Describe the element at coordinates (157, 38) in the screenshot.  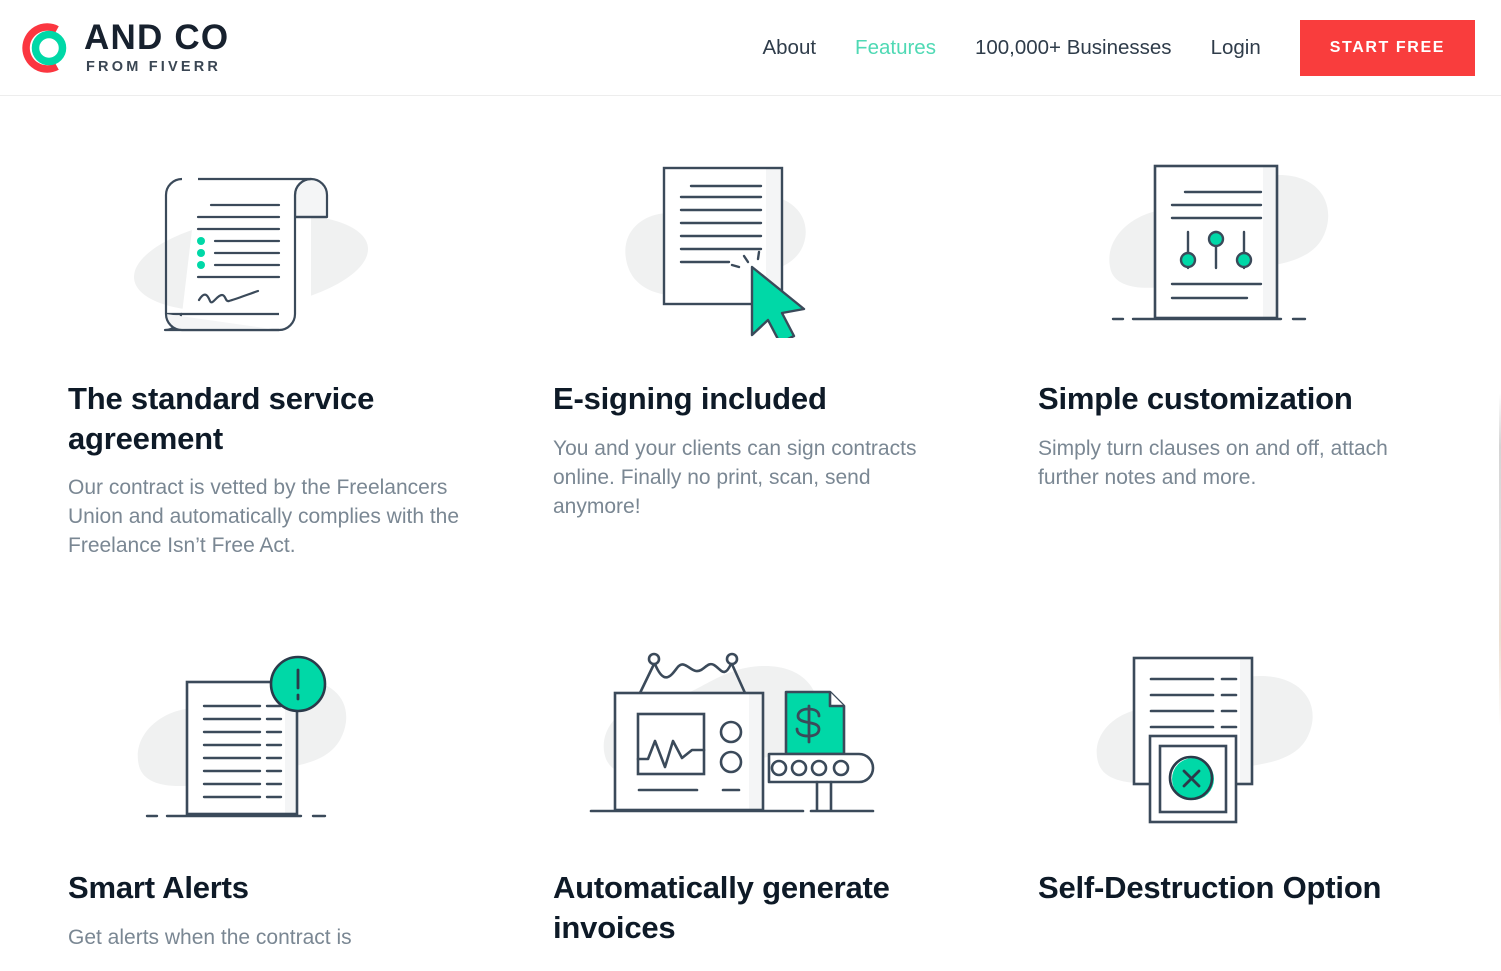
I see `logo-title: AND CO` at that location.